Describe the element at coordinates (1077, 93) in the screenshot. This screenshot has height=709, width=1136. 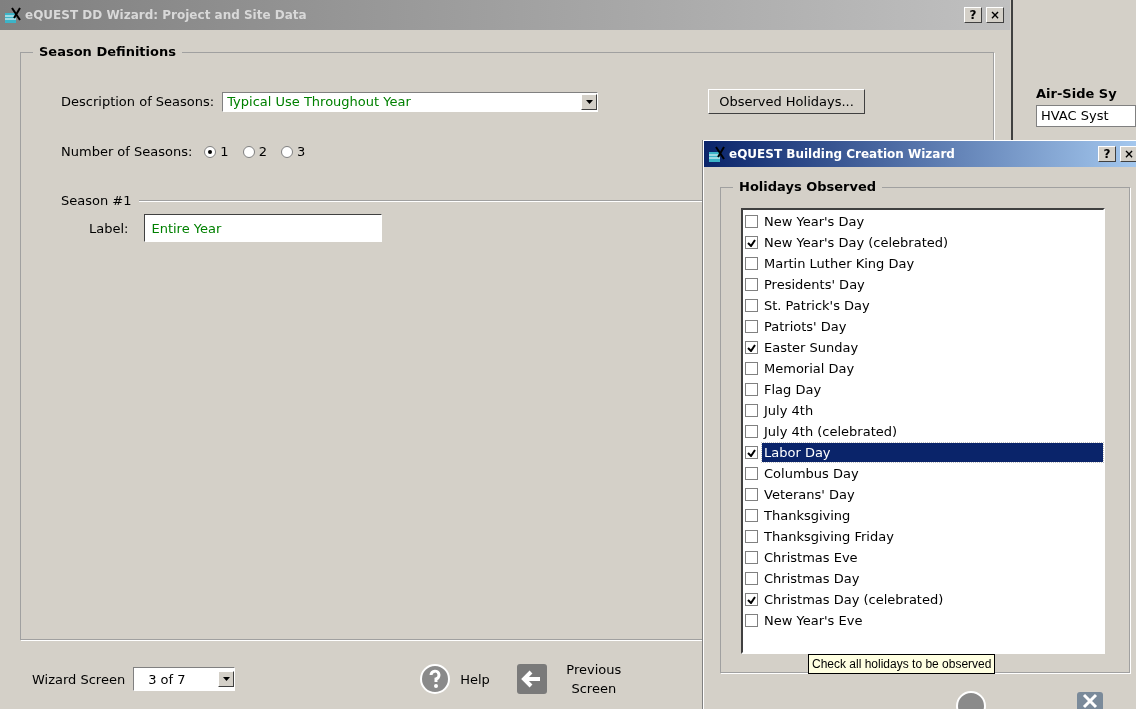
I see `panel-heading: Air-Side Sy` at that location.